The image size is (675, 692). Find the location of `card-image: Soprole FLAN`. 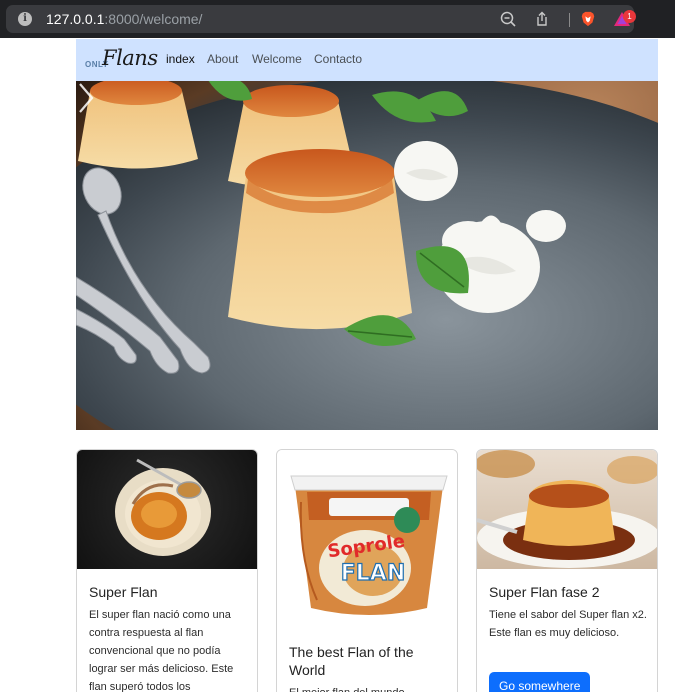

card-image: Soprole FLAN is located at coordinates (367, 540).